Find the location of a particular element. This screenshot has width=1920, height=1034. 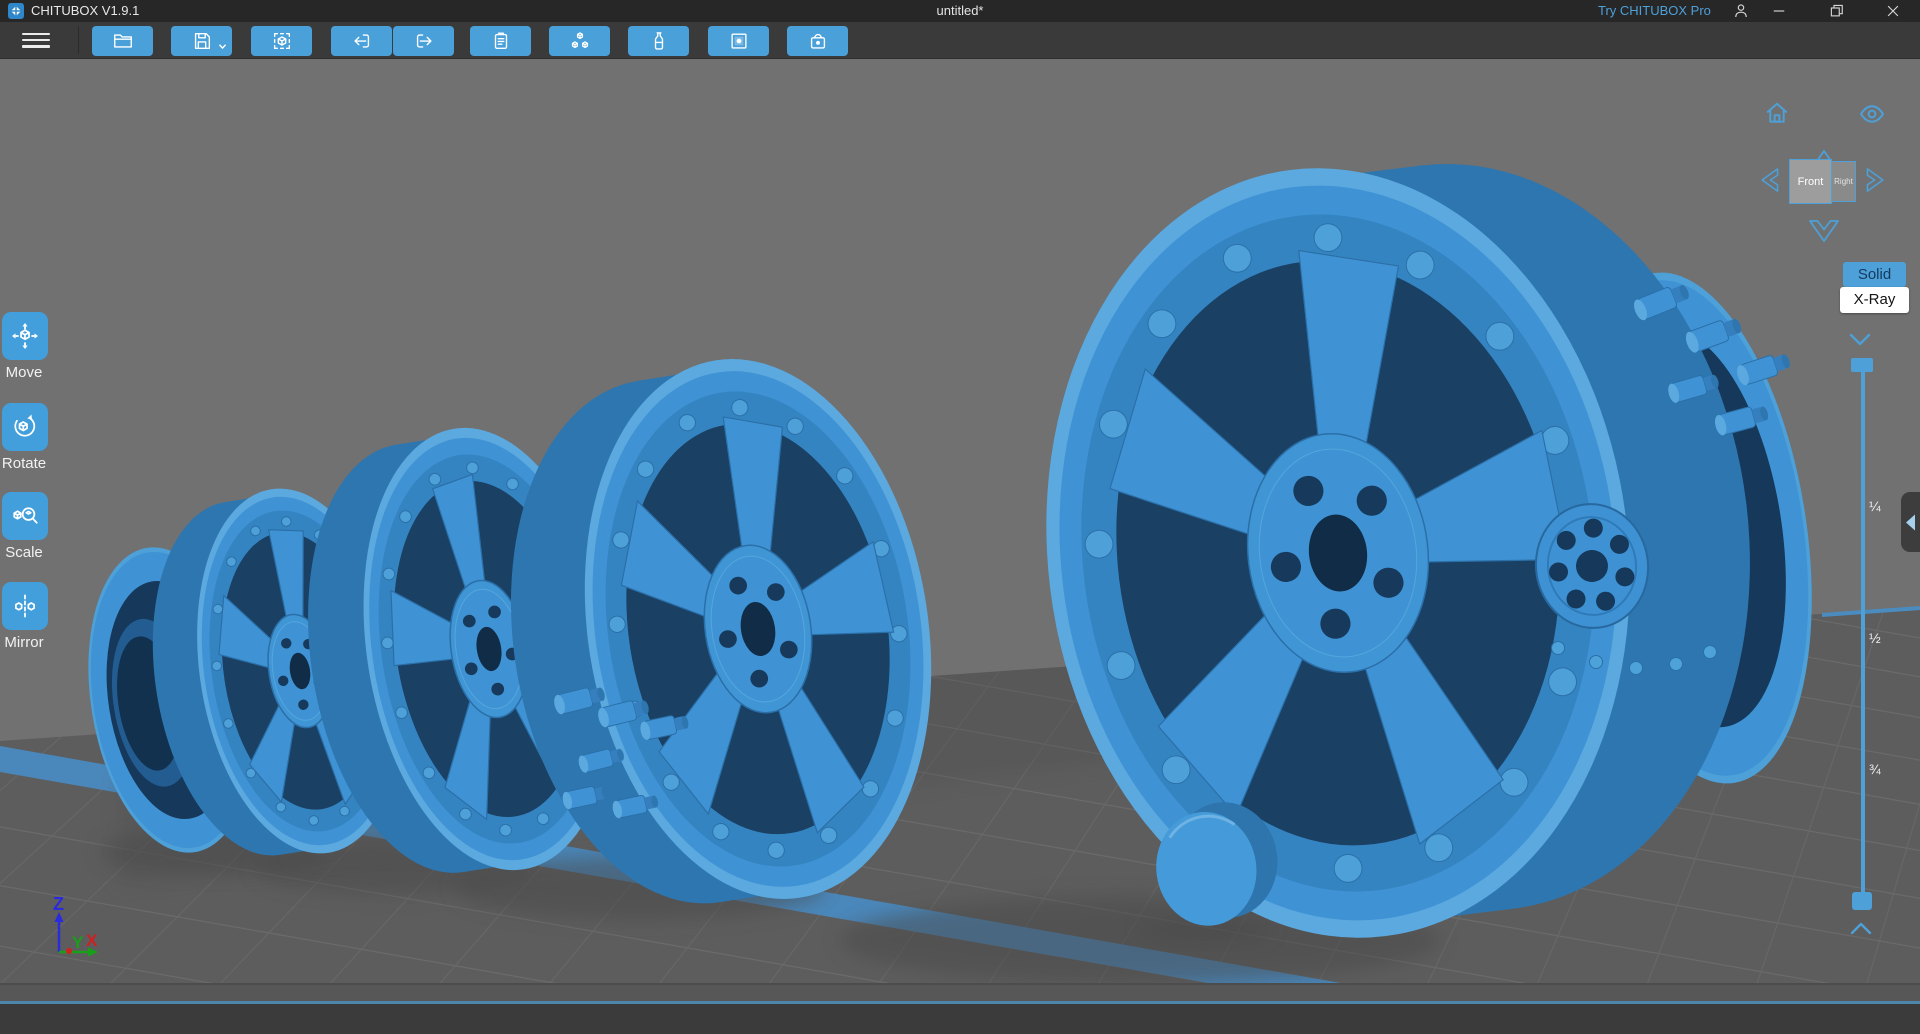

slider-bottom-chevron is located at coordinates (1861, 928).